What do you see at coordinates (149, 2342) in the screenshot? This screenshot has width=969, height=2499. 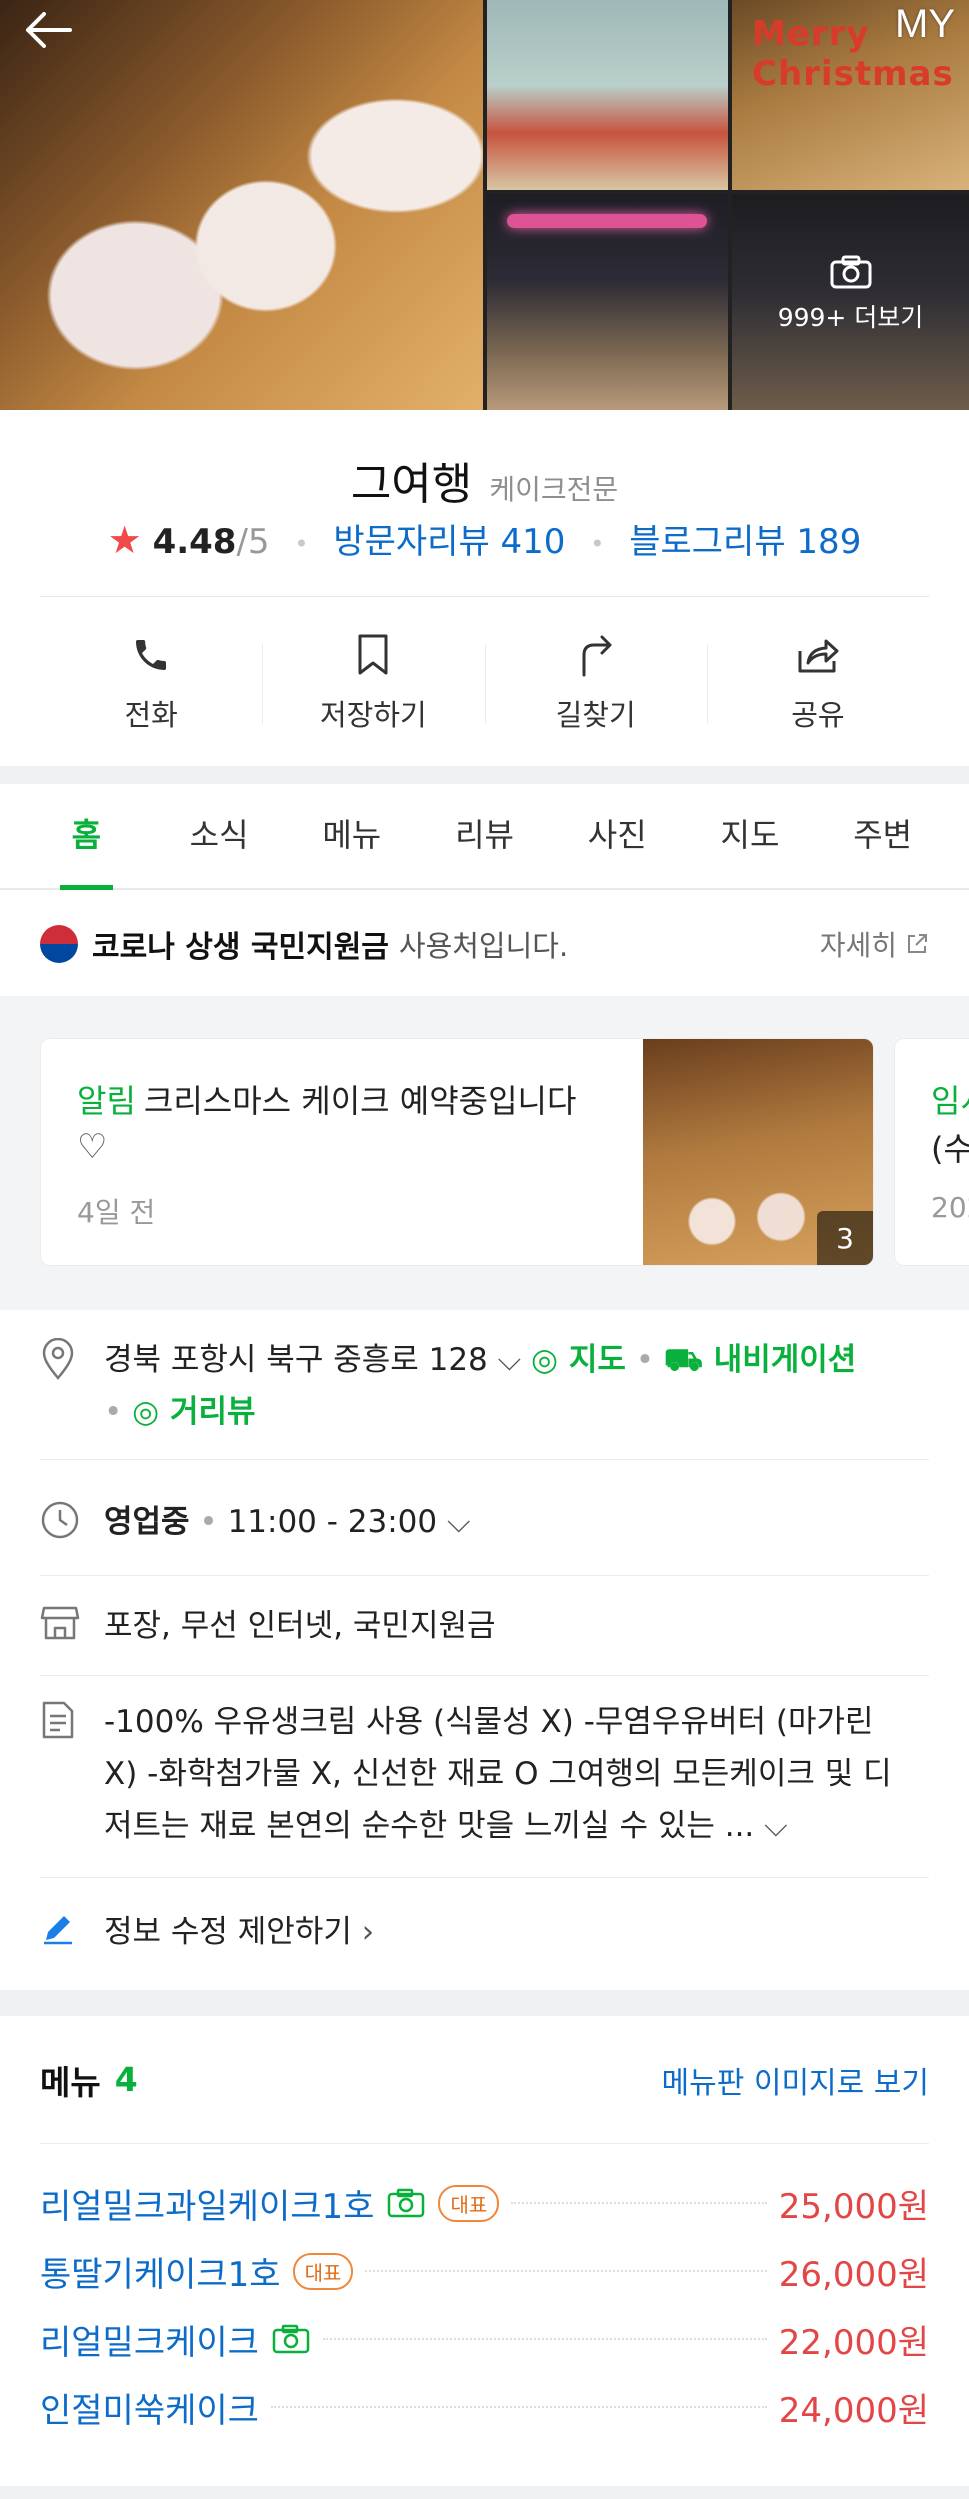 I see `menu-item-name: 리얼밀크케이크` at bounding box center [149, 2342].